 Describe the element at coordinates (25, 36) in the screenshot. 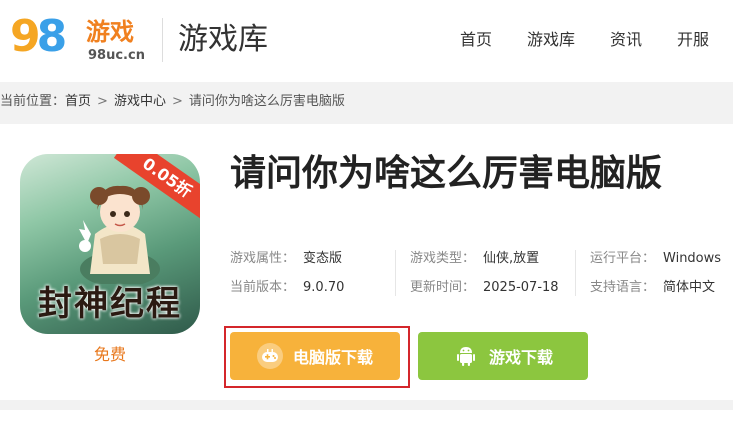

I see `logo-digit-9: 9` at that location.